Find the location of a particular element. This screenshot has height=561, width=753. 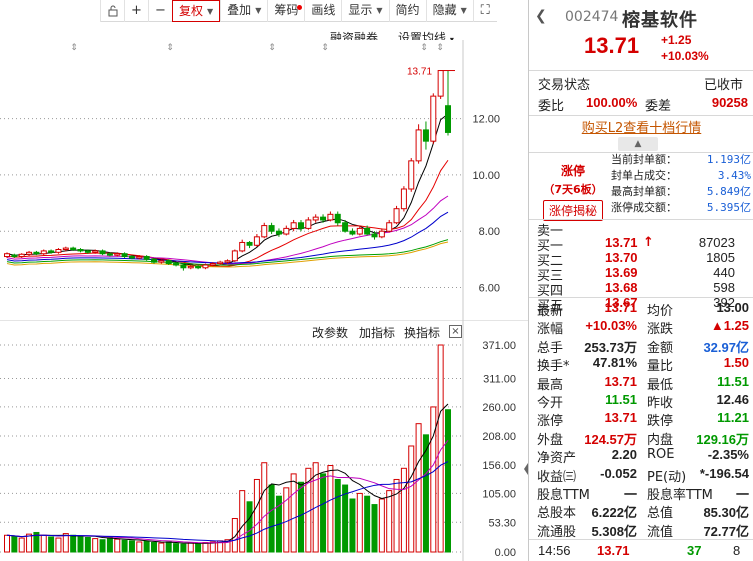

wc-label: 委差 is located at coordinates (658, 106).